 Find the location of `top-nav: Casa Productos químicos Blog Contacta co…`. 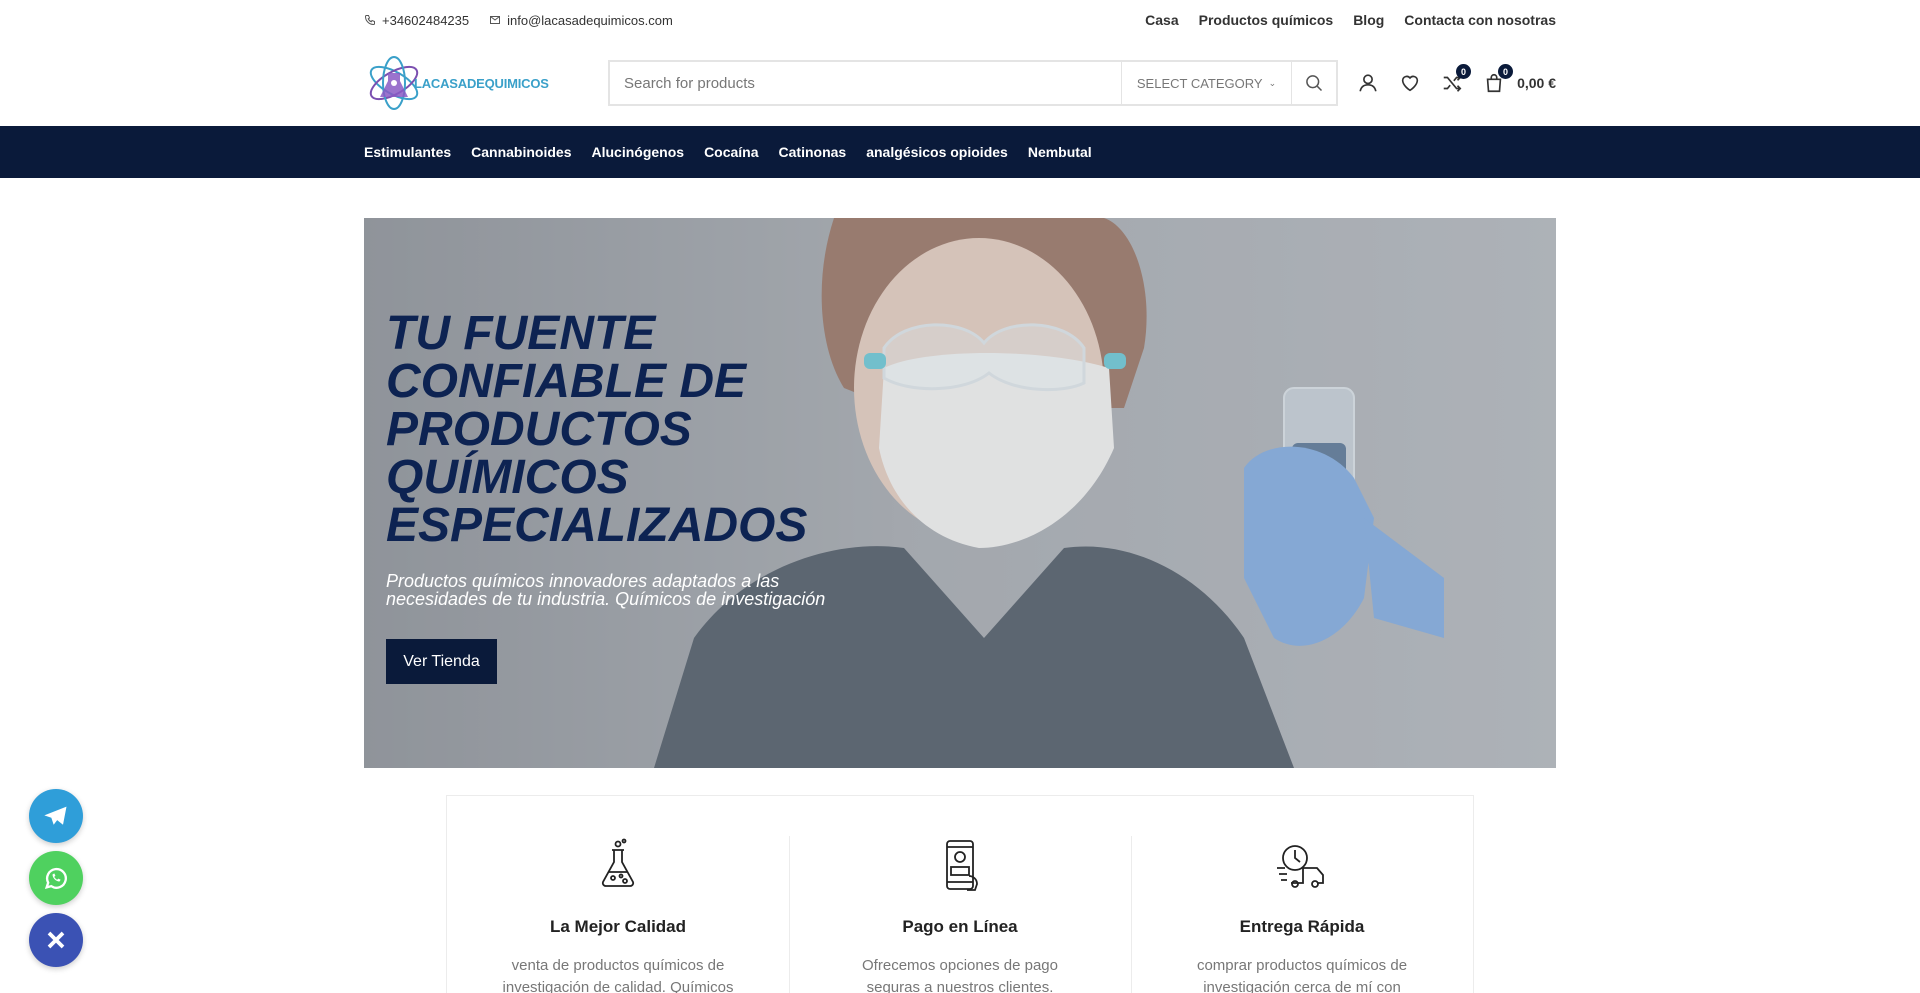

top-nav: Casa Productos químicos Blog Contacta co… is located at coordinates (1350, 20).